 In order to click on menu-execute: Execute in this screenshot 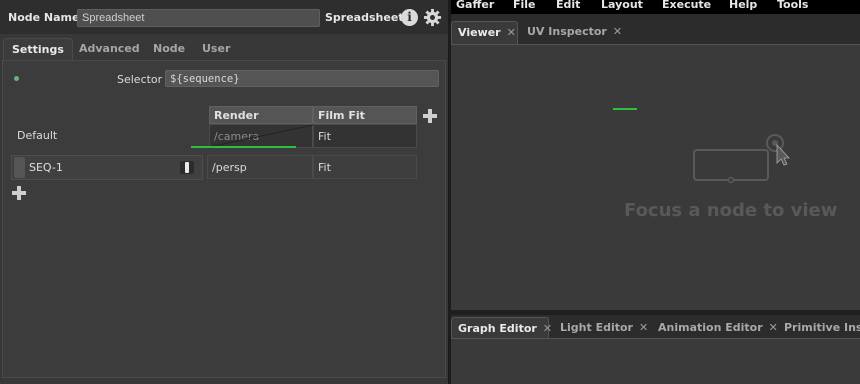, I will do `click(686, 5)`.